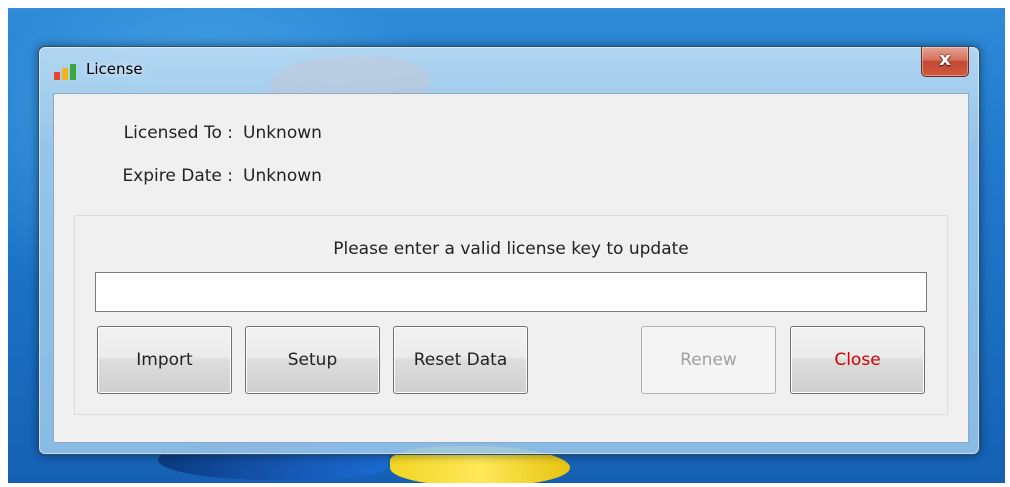  I want to click on import-button: Import, so click(164, 360).